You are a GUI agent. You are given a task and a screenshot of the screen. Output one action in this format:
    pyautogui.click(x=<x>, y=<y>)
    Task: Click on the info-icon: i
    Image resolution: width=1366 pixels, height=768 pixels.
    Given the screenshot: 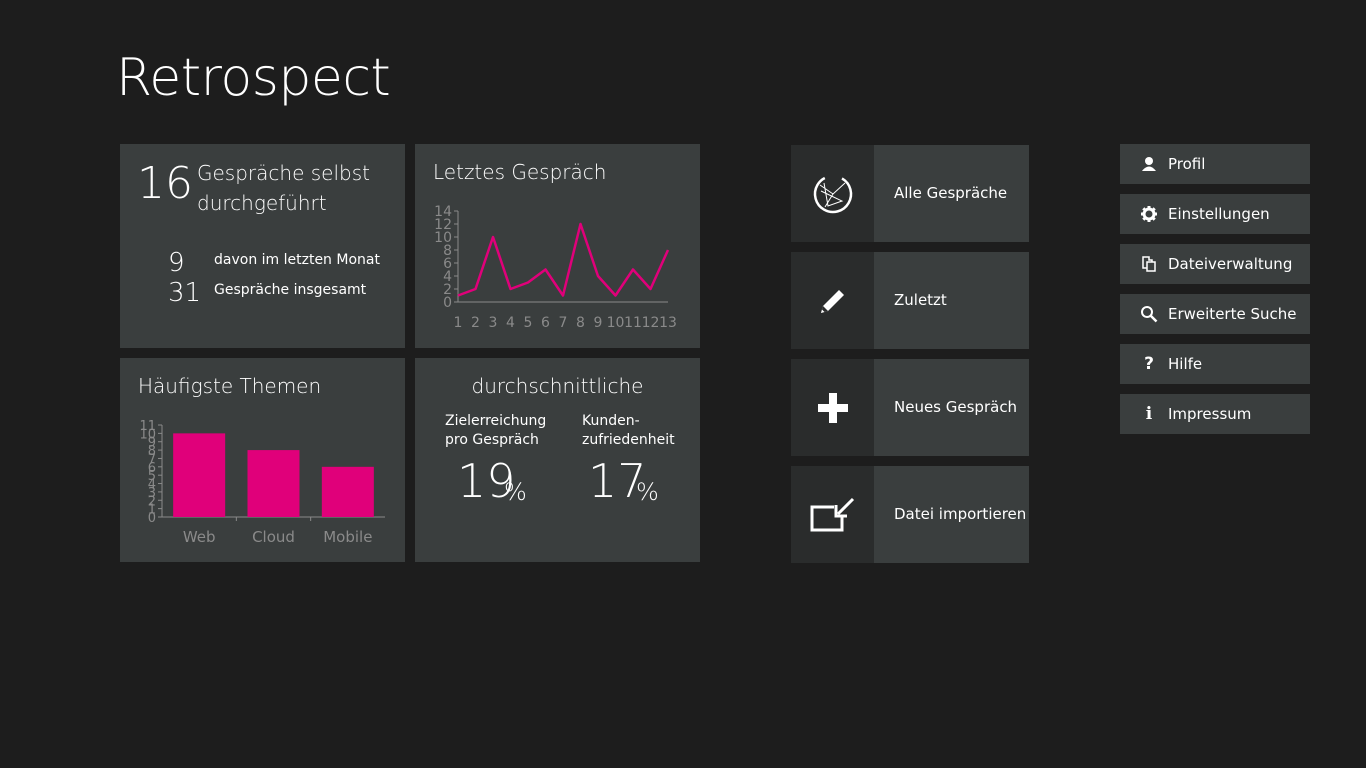 What is the action you would take?
    pyautogui.click(x=1149, y=414)
    